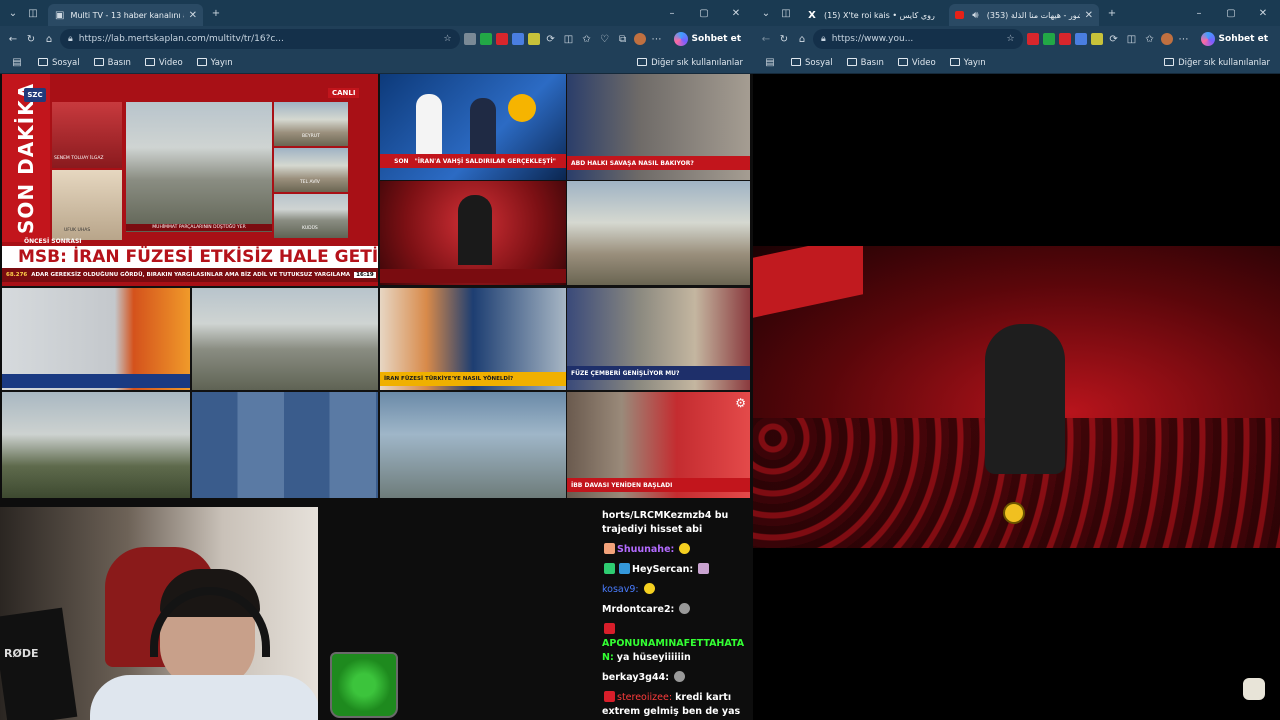  Describe the element at coordinates (310, 228) in the screenshot. I see `city-label-kudus: KUDÜS` at that location.